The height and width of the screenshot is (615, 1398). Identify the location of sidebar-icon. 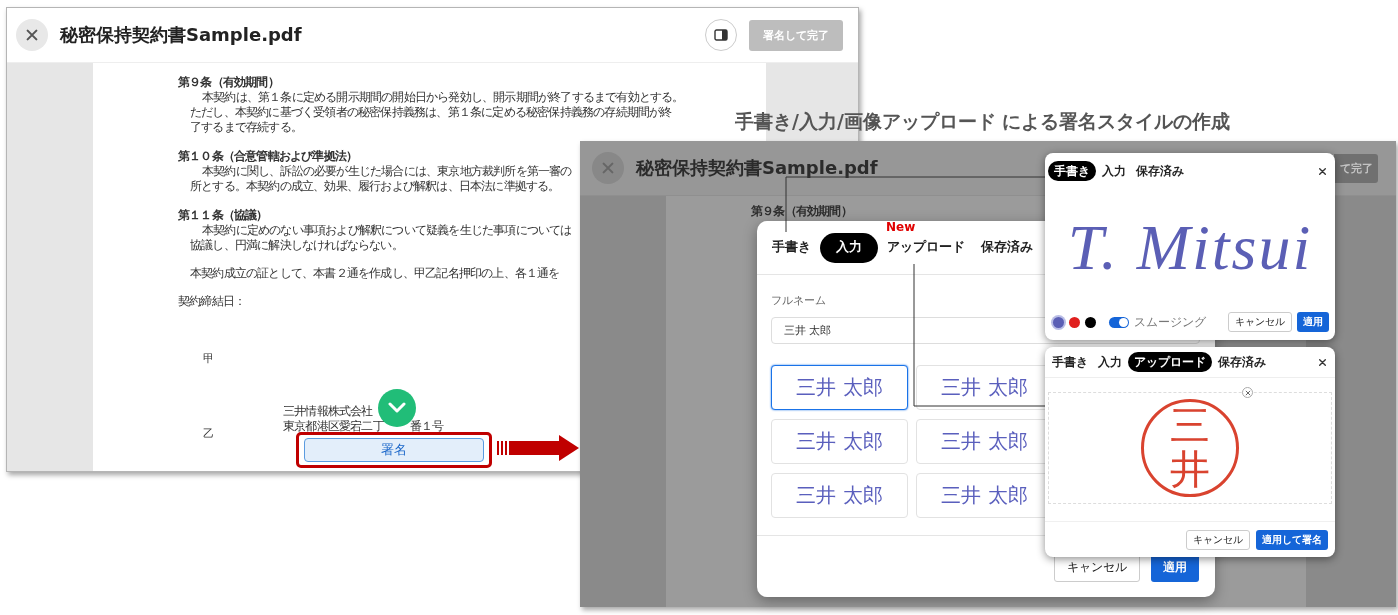
(721, 35).